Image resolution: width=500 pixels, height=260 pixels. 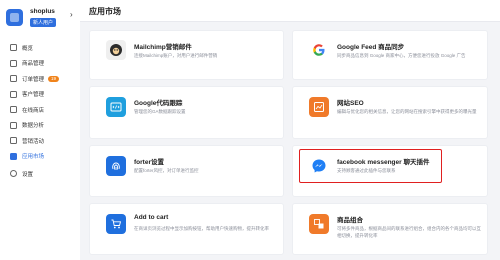 What do you see at coordinates (350, 103) in the screenshot?
I see `app-name: 网站SEO` at bounding box center [350, 103].